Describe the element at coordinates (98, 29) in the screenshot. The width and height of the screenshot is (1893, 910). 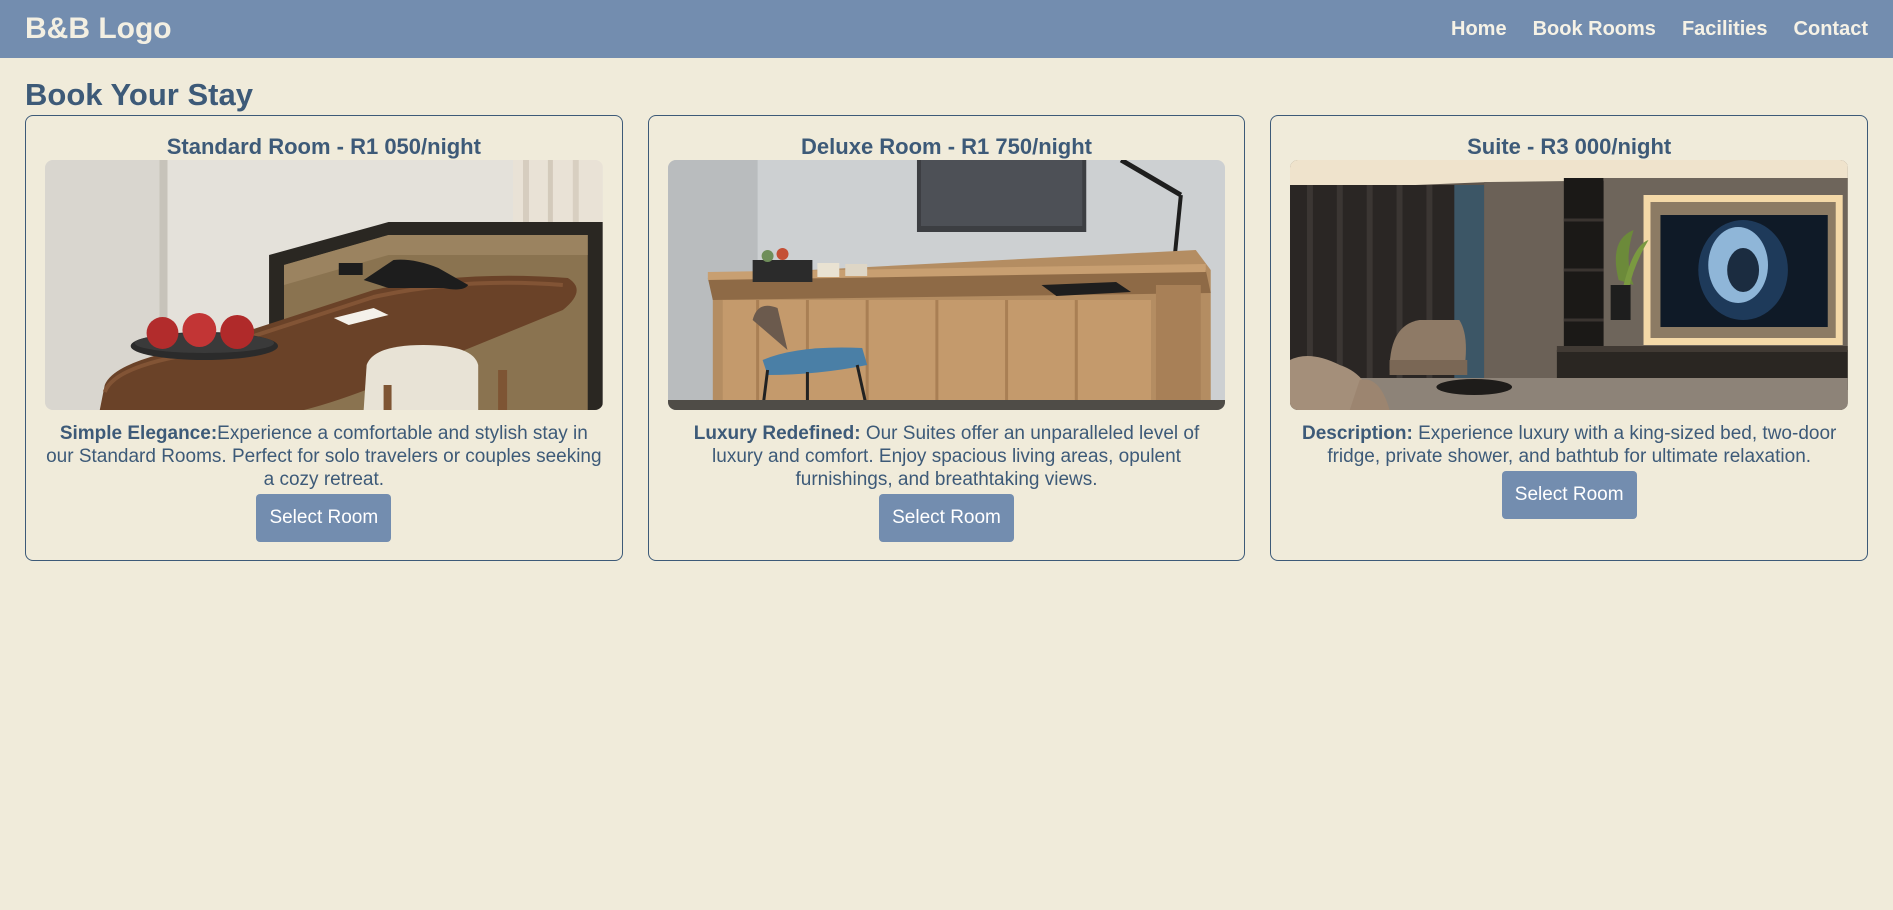
I see `site-logo: B&B Logo` at that location.